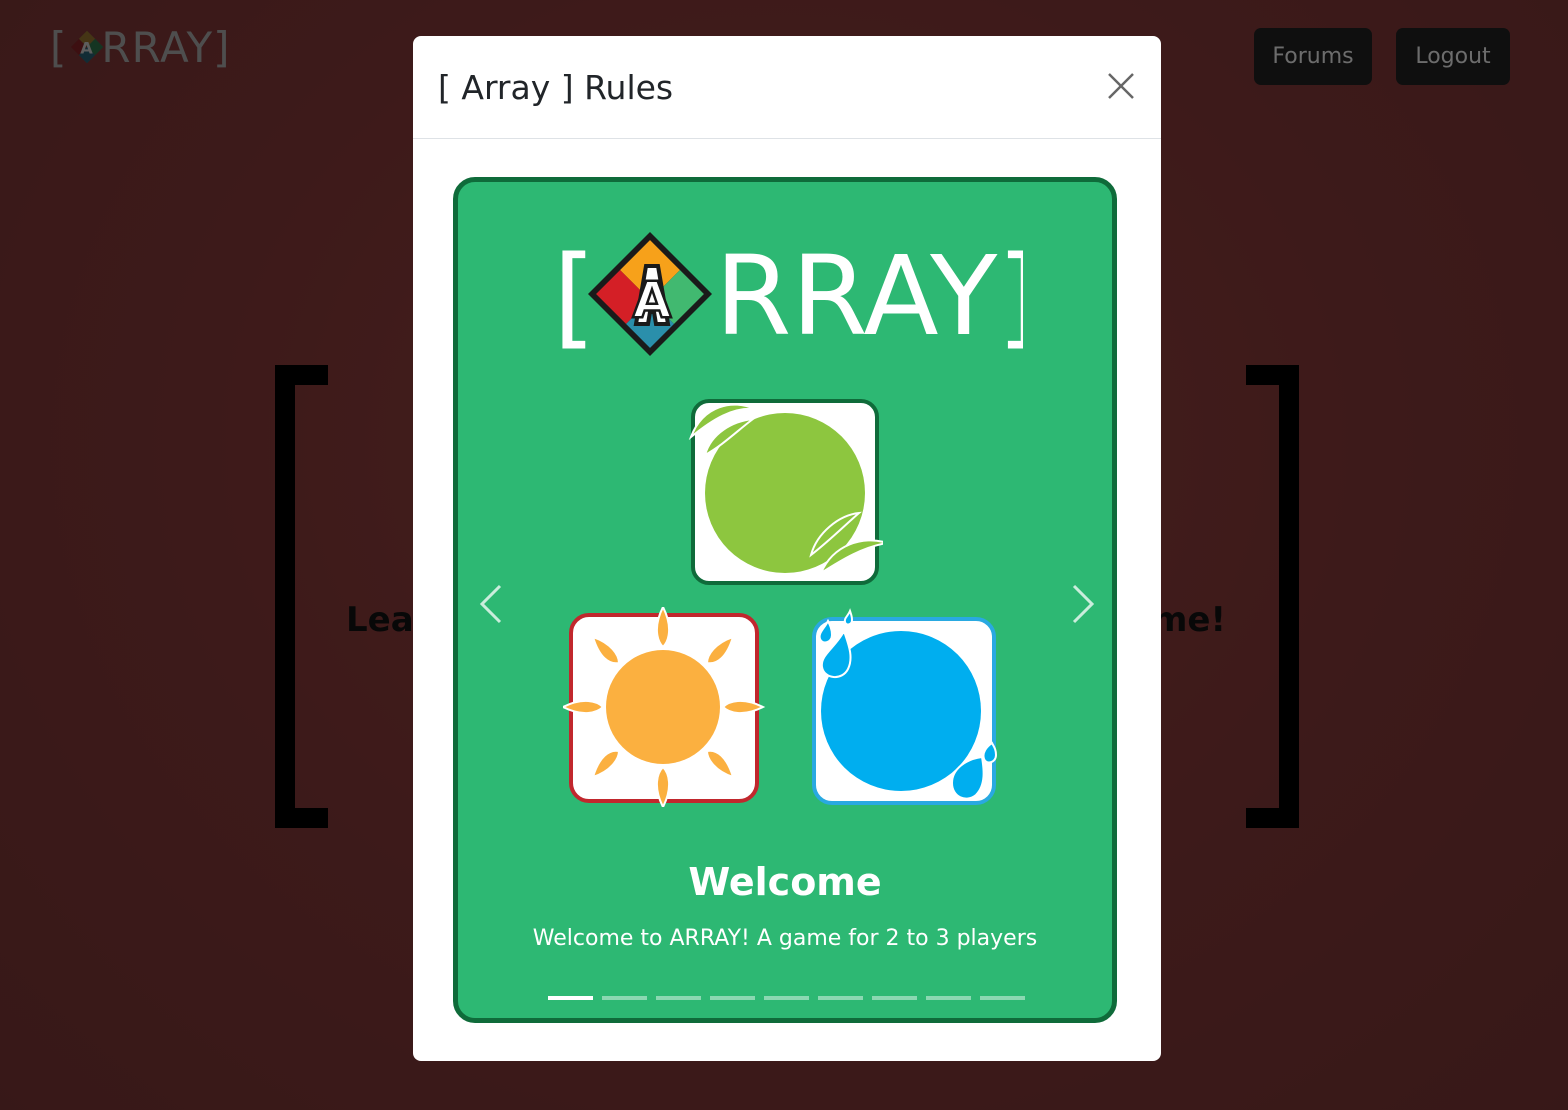 This screenshot has height=1110, width=1568. I want to click on logo-text: RRAY], so click(869, 295).